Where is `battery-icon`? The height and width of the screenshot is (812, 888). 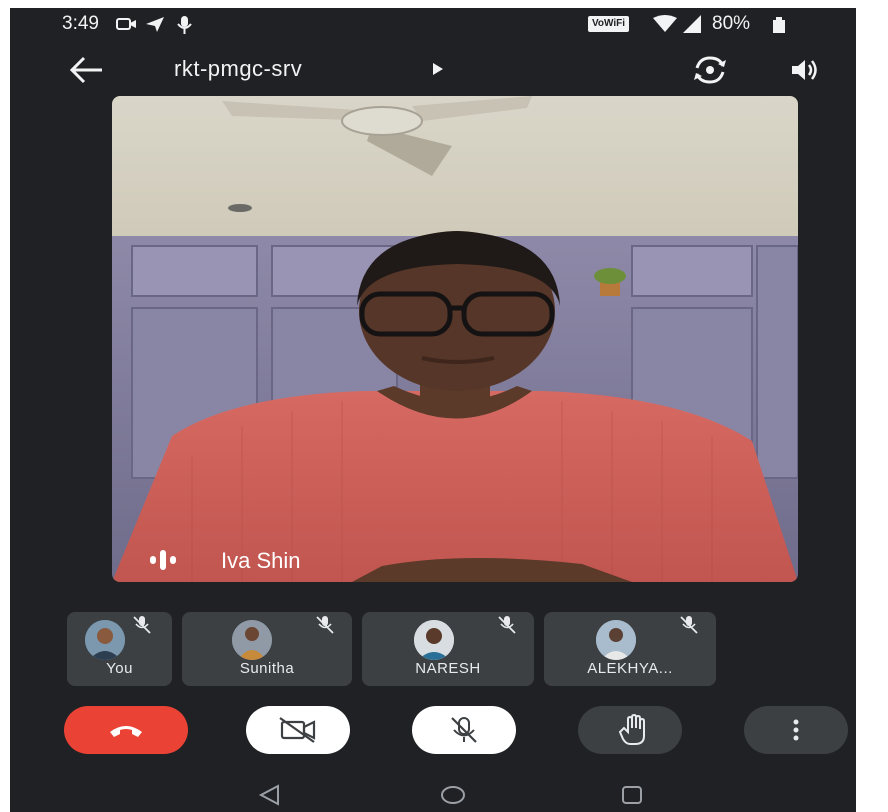 battery-icon is located at coordinates (779, 25).